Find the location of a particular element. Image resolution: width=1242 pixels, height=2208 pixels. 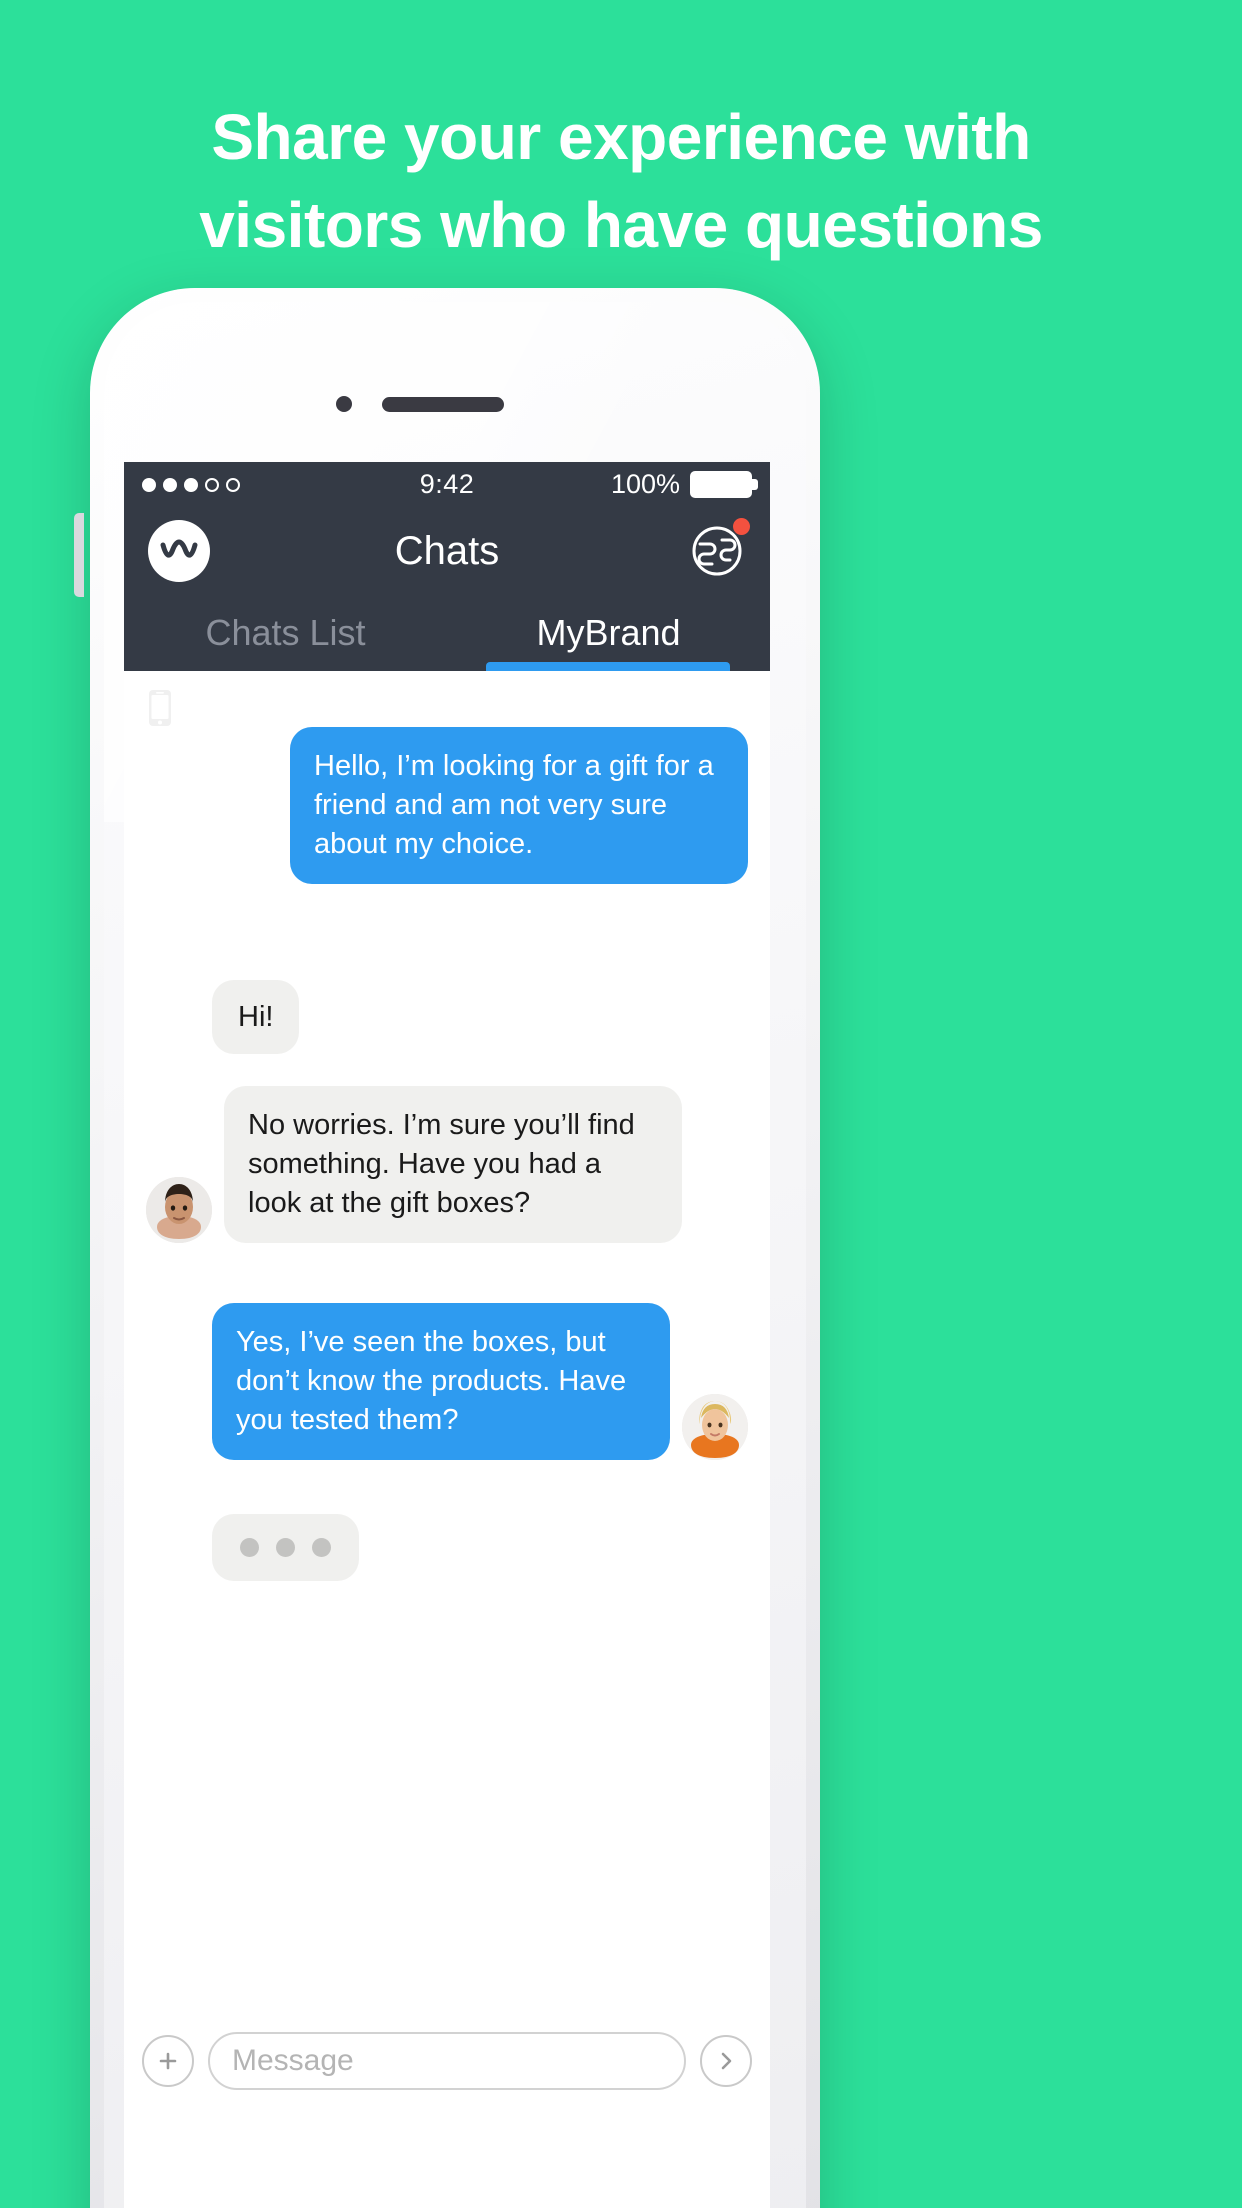

plus-icon is located at coordinates (168, 2061).